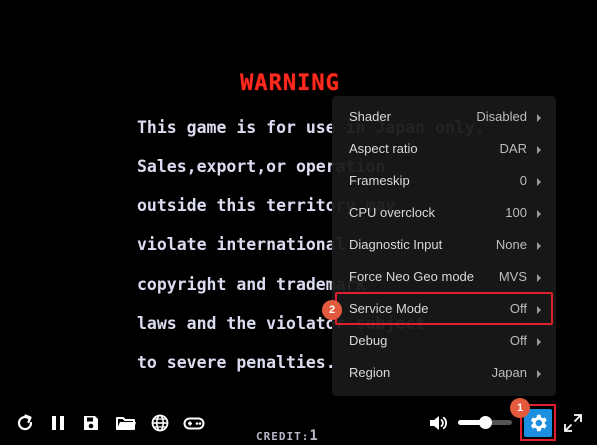  What do you see at coordinates (513, 148) in the screenshot?
I see `menu-item-value: DAR` at bounding box center [513, 148].